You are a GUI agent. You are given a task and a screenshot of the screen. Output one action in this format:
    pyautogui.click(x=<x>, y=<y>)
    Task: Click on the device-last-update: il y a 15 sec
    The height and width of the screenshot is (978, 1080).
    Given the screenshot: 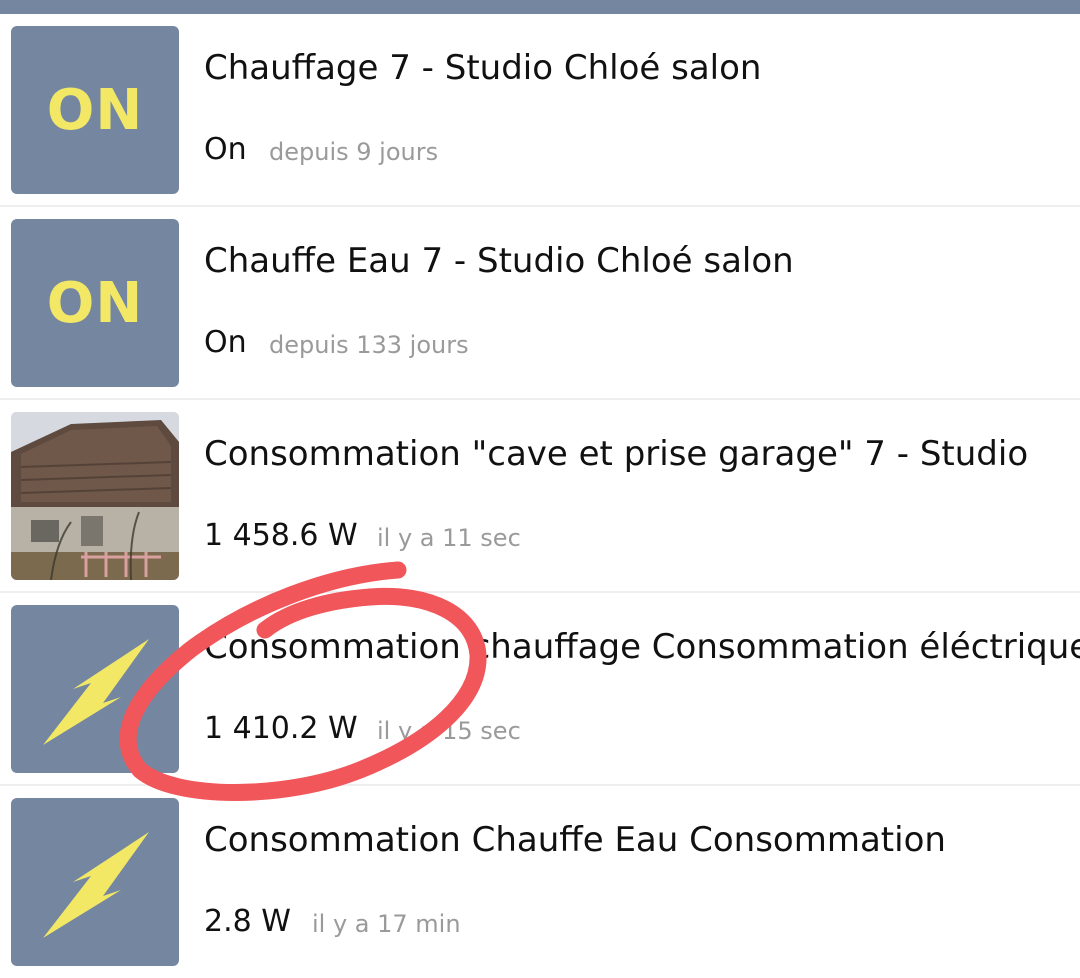 What is the action you would take?
    pyautogui.click(x=449, y=731)
    